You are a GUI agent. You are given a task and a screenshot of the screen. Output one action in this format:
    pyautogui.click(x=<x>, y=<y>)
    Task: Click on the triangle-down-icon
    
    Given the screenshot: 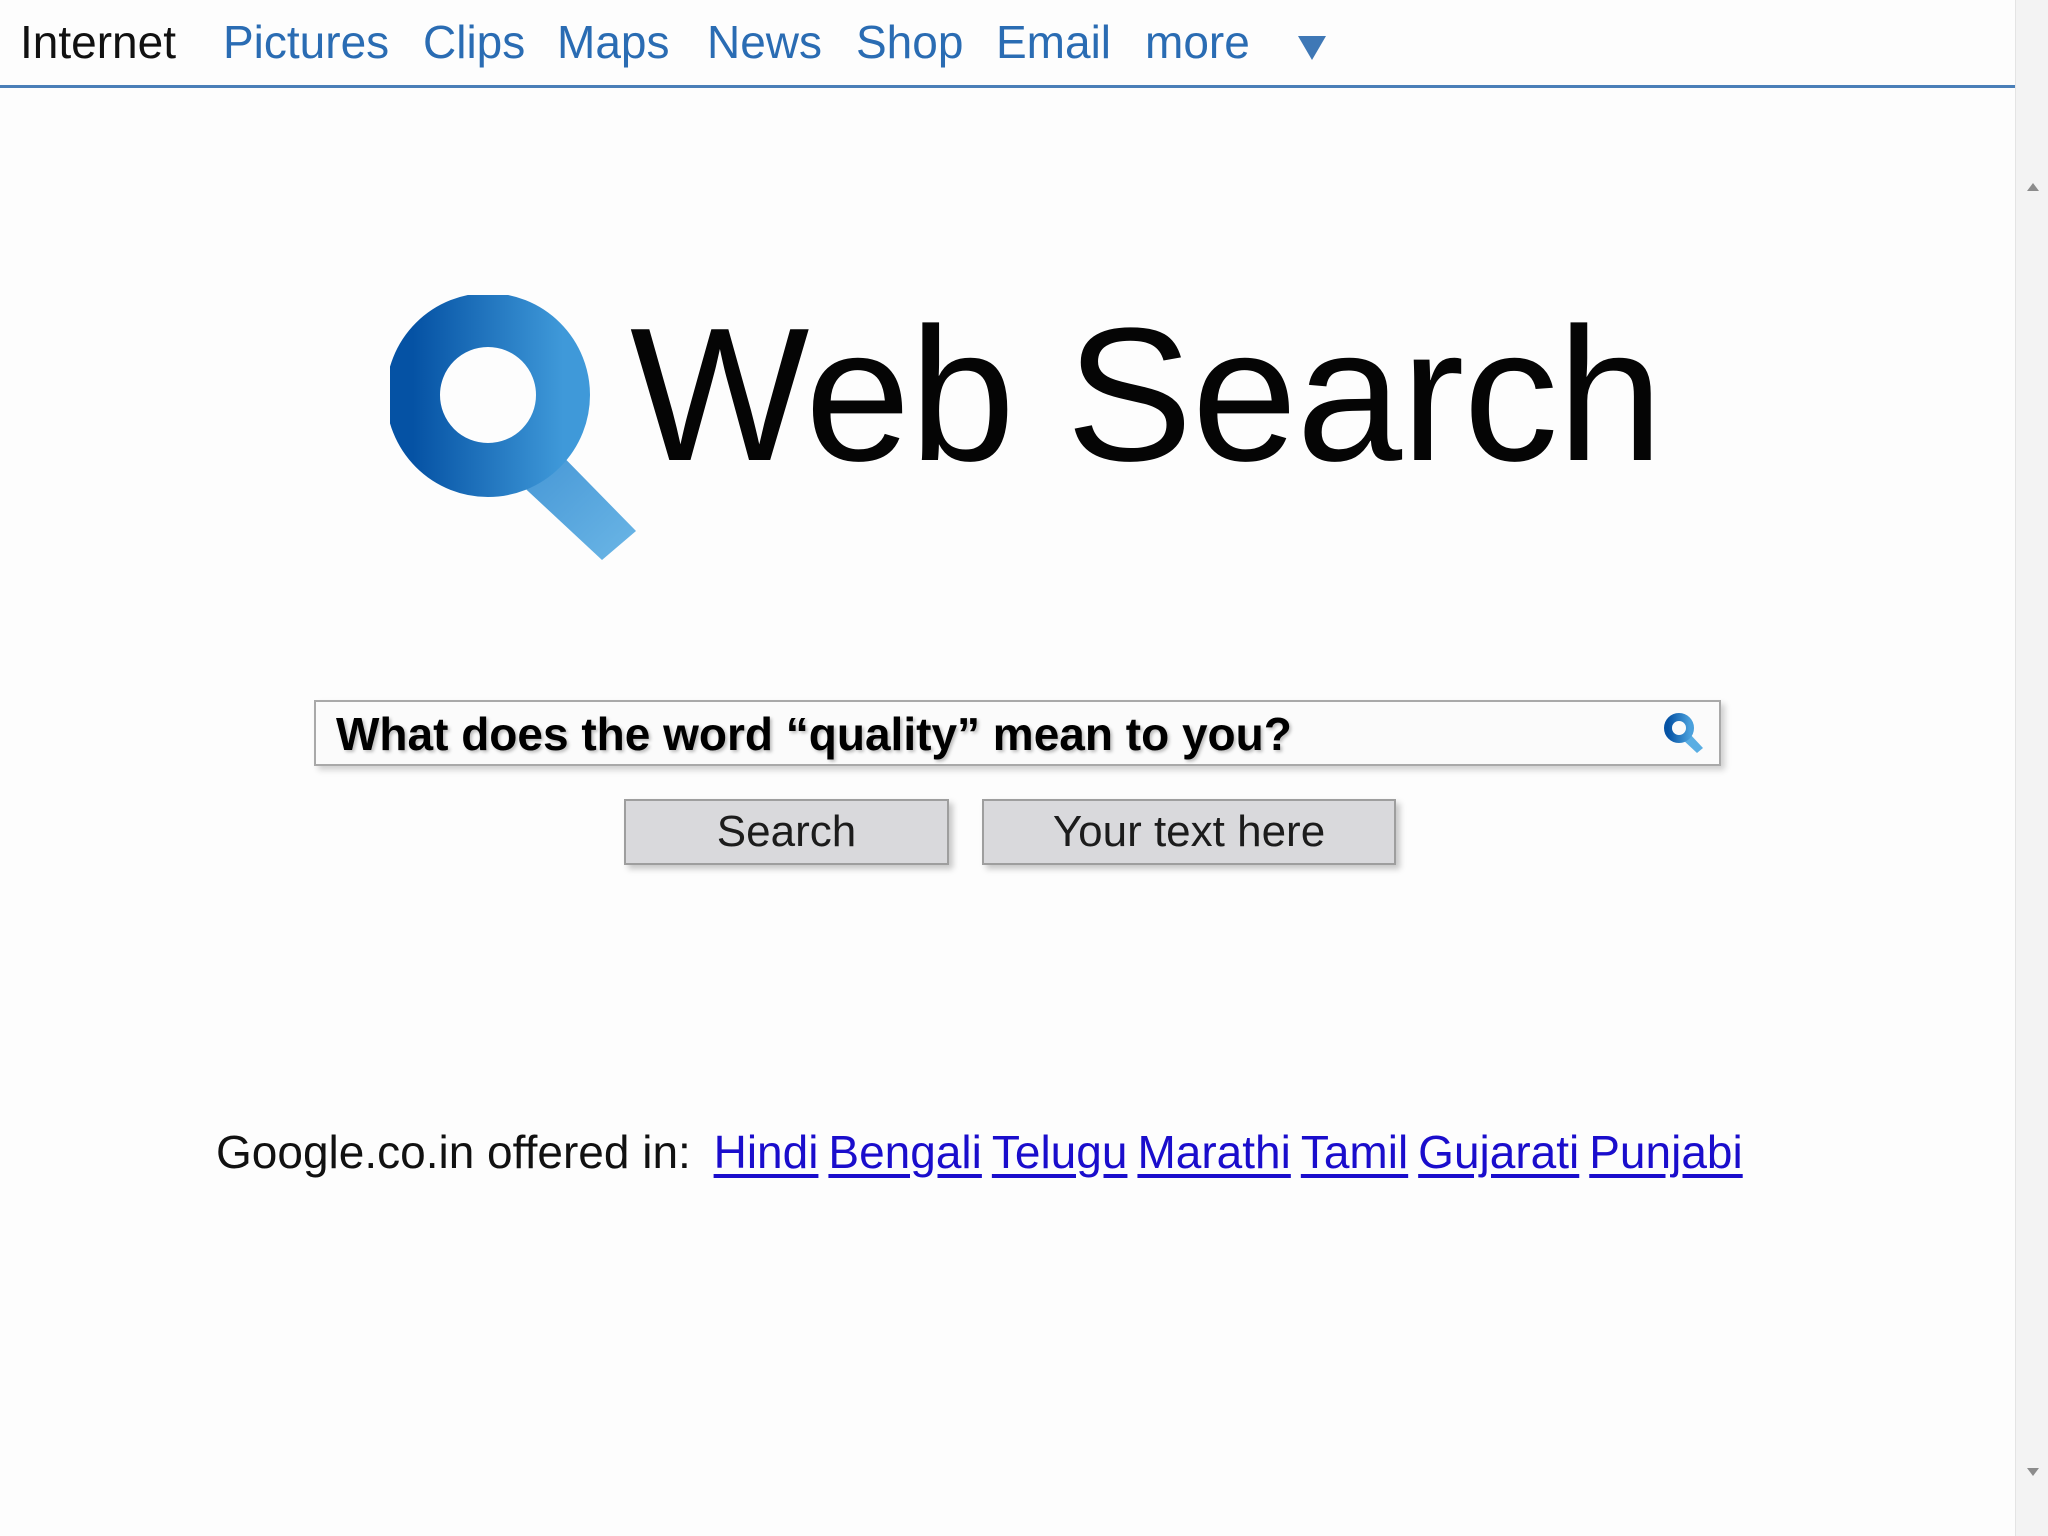 What is the action you would take?
    pyautogui.click(x=1312, y=48)
    